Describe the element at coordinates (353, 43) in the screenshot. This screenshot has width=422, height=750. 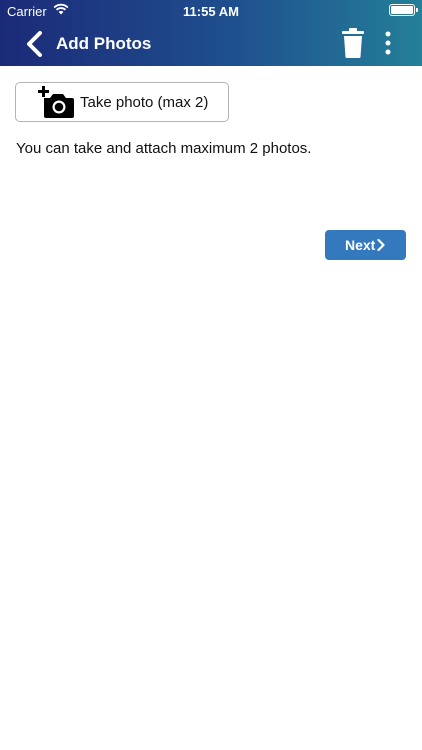
I see `trash-icon` at that location.